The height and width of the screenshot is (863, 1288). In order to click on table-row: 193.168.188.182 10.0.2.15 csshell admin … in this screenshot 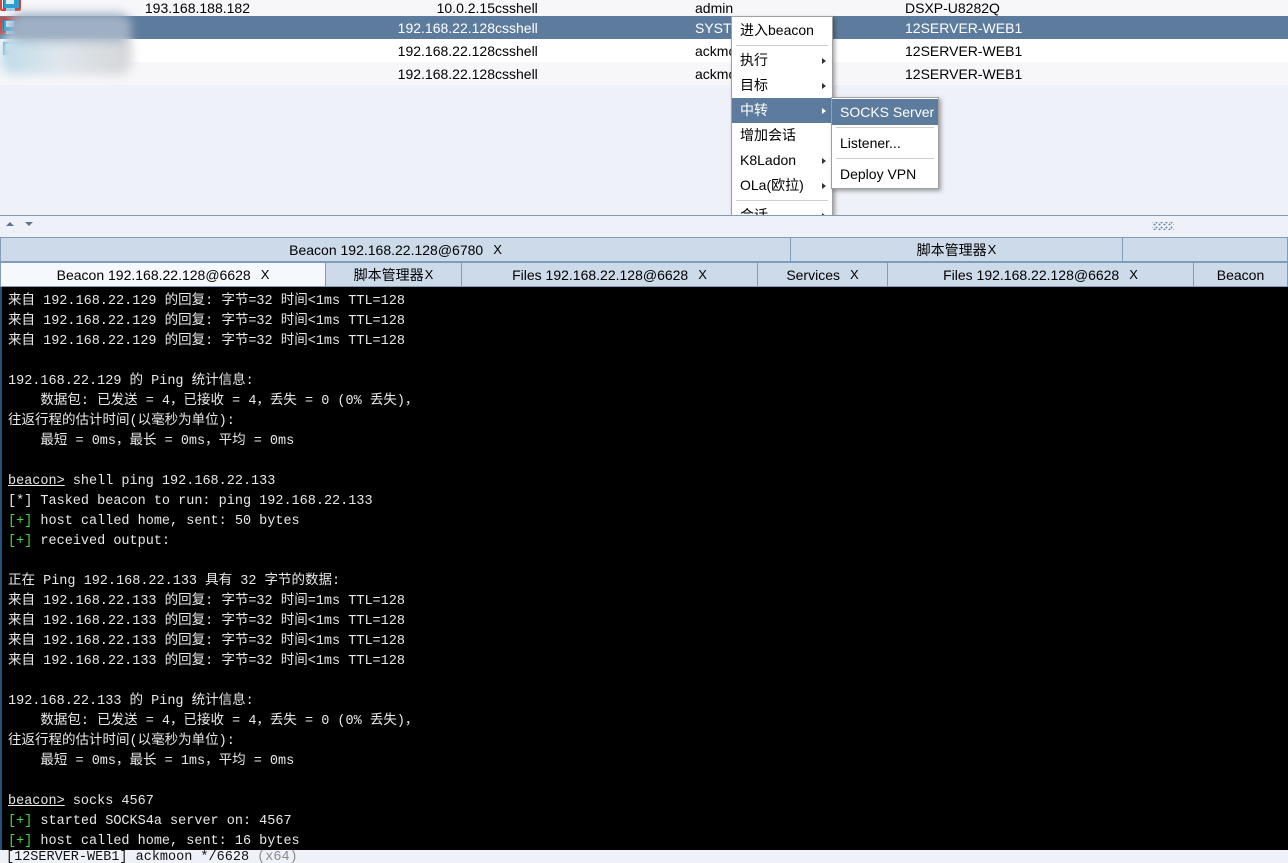, I will do `click(644, 8)`.